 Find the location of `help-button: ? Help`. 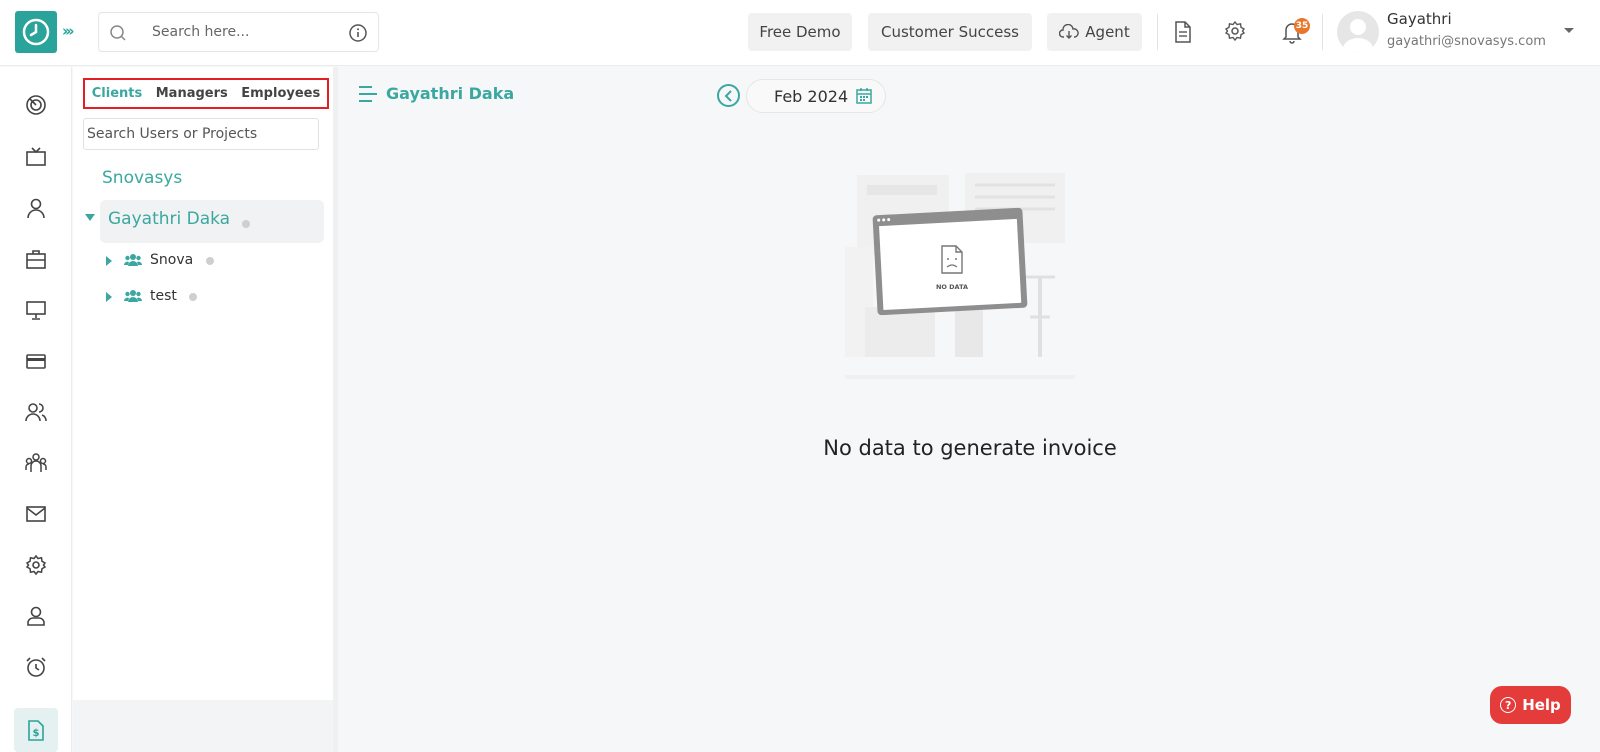

help-button: ? Help is located at coordinates (1530, 705).